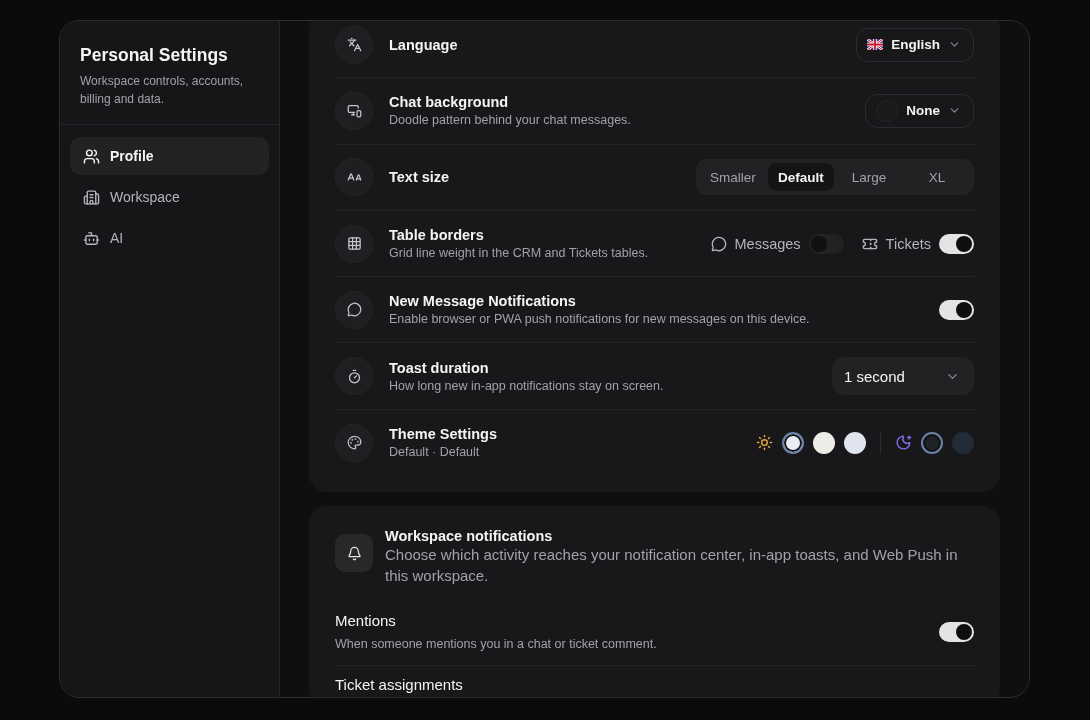 The image size is (1090, 720). Describe the element at coordinates (443, 434) in the screenshot. I see `setting-title: Theme Settings` at that location.